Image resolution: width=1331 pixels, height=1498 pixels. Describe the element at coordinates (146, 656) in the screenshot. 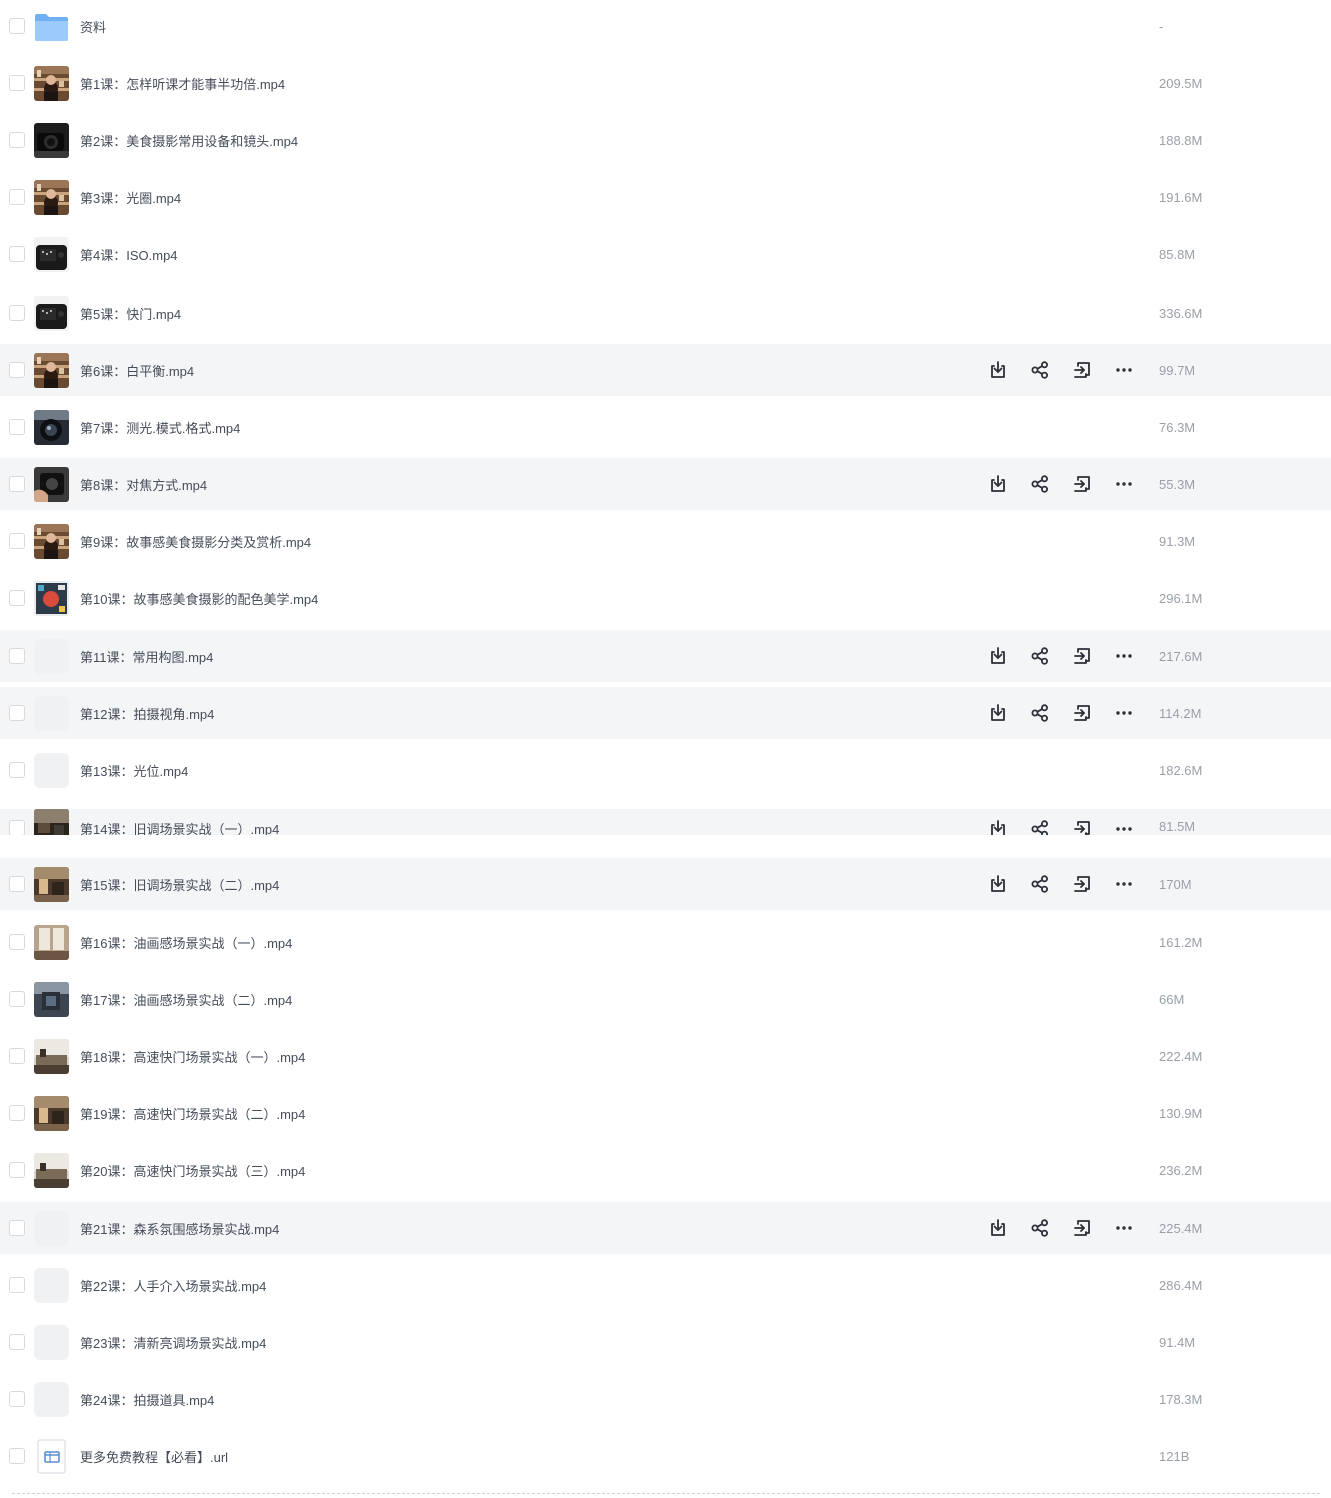

I see `file-name: 第11课：常用构图.mp4` at that location.